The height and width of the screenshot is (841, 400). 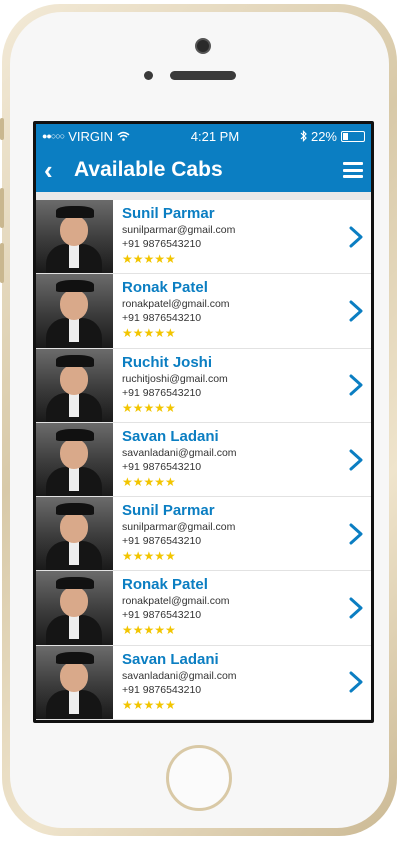 I want to click on earpiece-speaker, so click(x=203, y=75).